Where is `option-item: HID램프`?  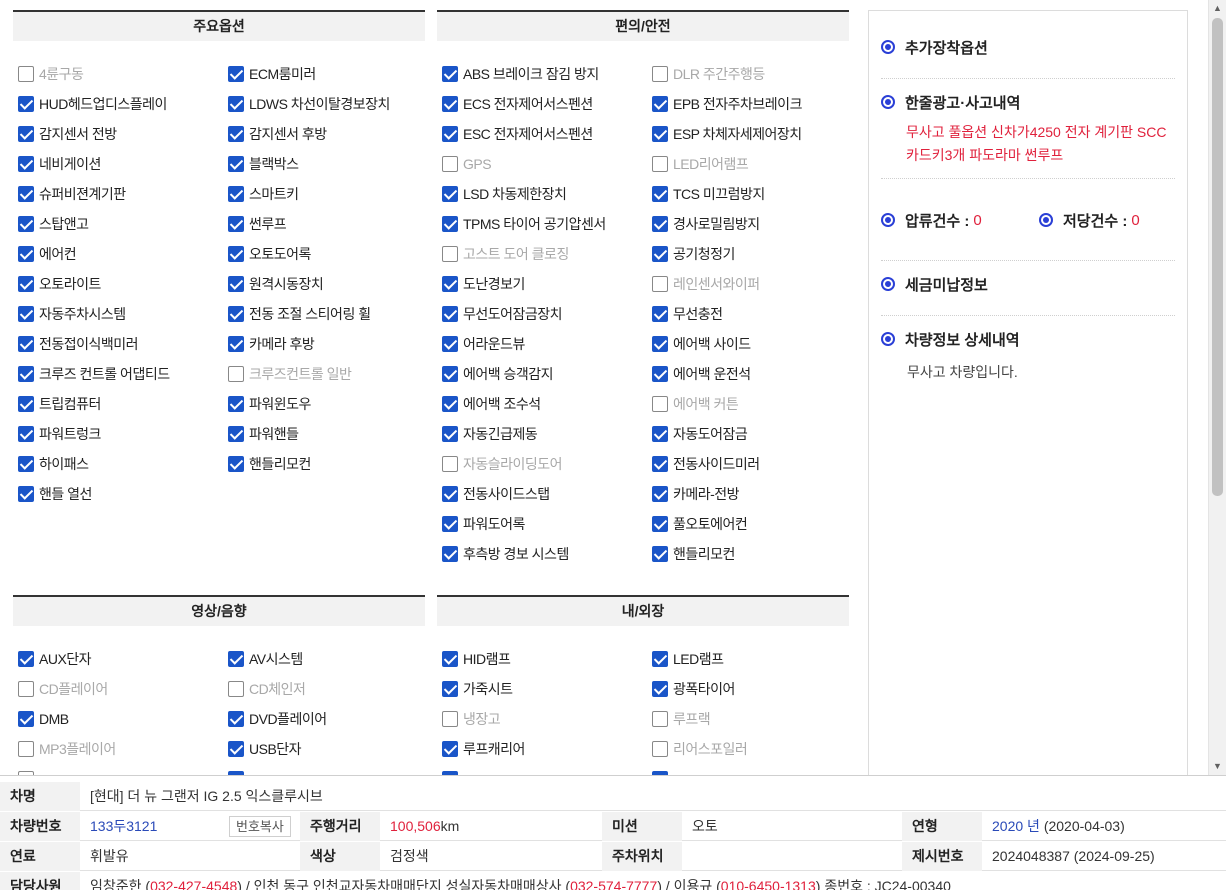
option-item: HID램프 is located at coordinates (476, 659).